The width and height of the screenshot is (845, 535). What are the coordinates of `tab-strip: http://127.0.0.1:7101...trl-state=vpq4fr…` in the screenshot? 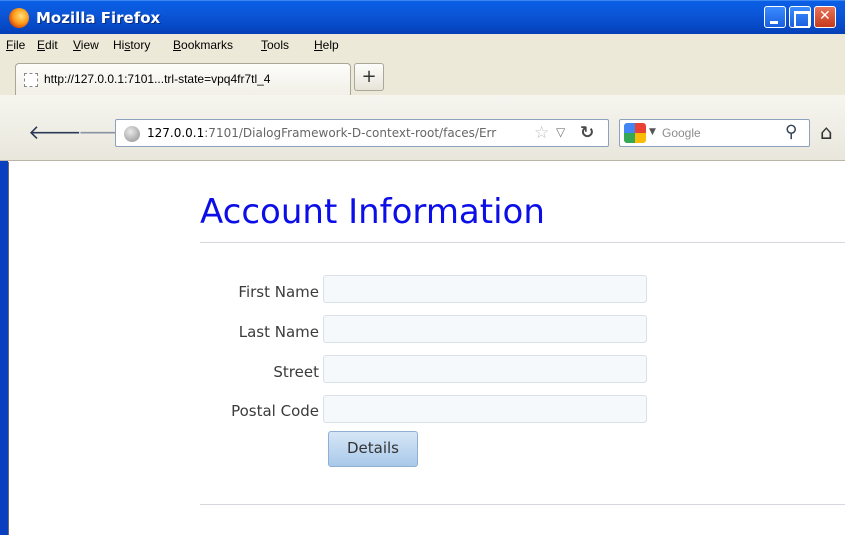 It's located at (422, 76).